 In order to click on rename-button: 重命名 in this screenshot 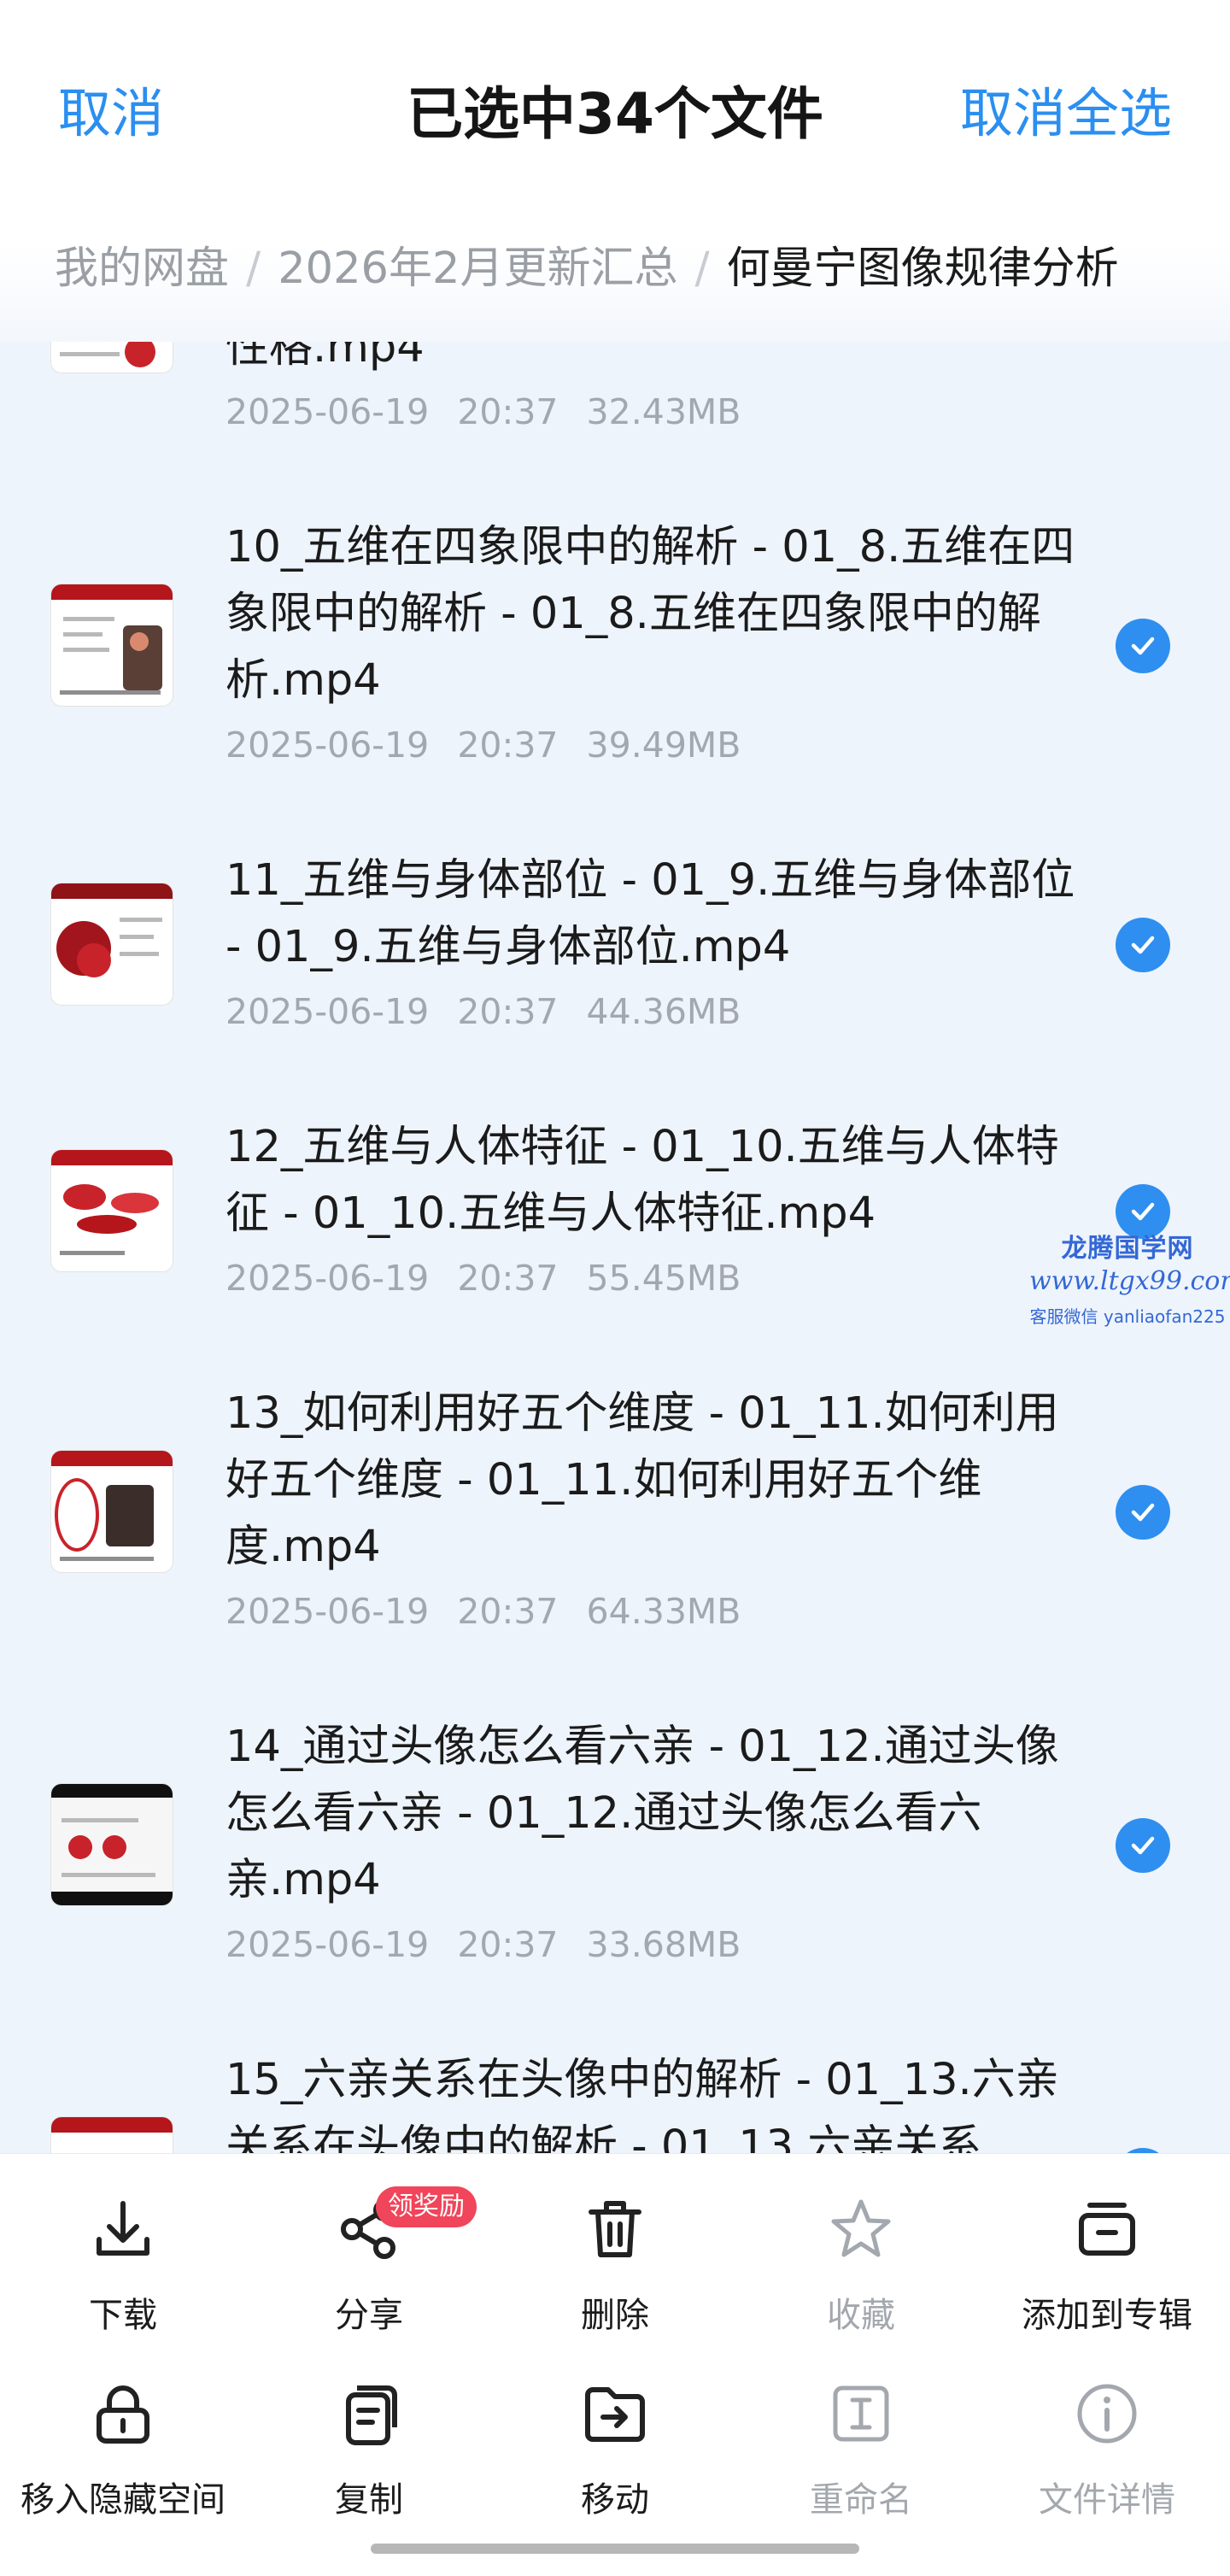, I will do `click(861, 2464)`.